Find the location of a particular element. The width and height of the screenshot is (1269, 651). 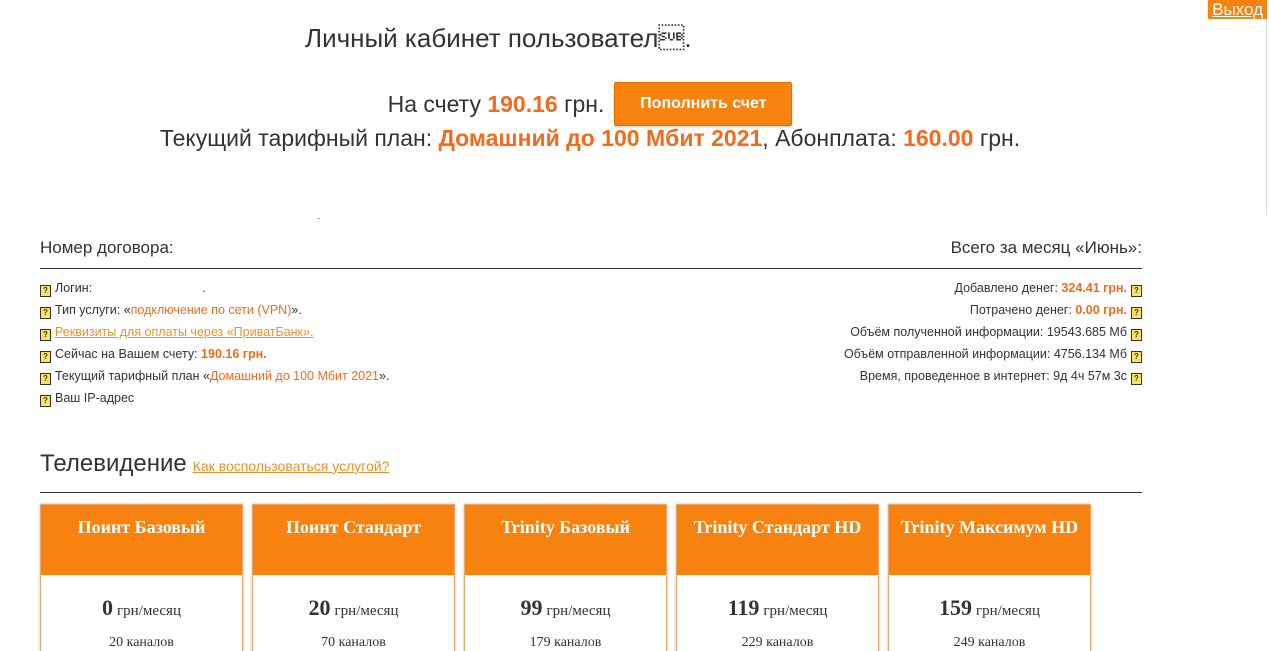

price-value: 0 is located at coordinates (108, 607).